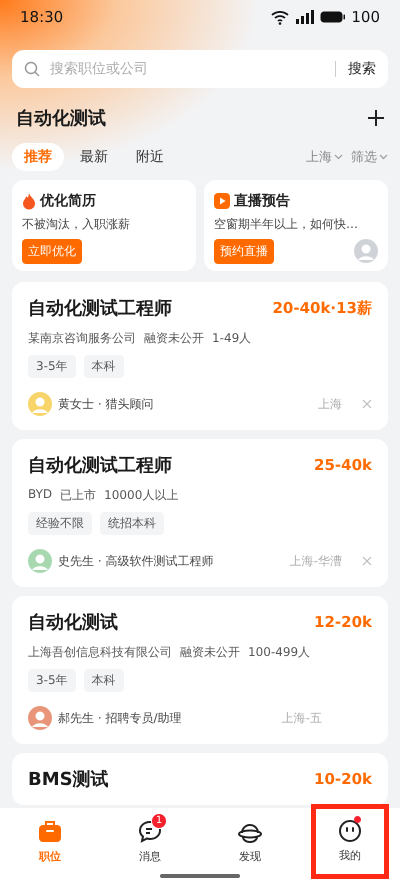  What do you see at coordinates (350, 831) in the screenshot?
I see `smiley-icon` at bounding box center [350, 831].